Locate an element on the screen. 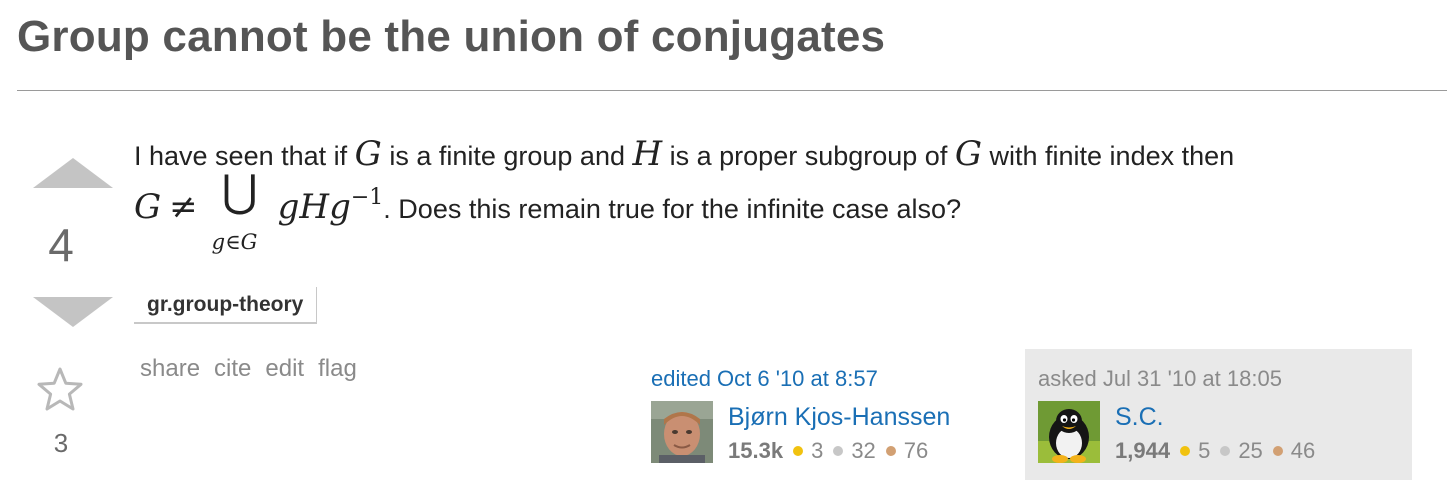 This screenshot has height=501, width=1447. reputation-score: 1,944 is located at coordinates (1143, 450).